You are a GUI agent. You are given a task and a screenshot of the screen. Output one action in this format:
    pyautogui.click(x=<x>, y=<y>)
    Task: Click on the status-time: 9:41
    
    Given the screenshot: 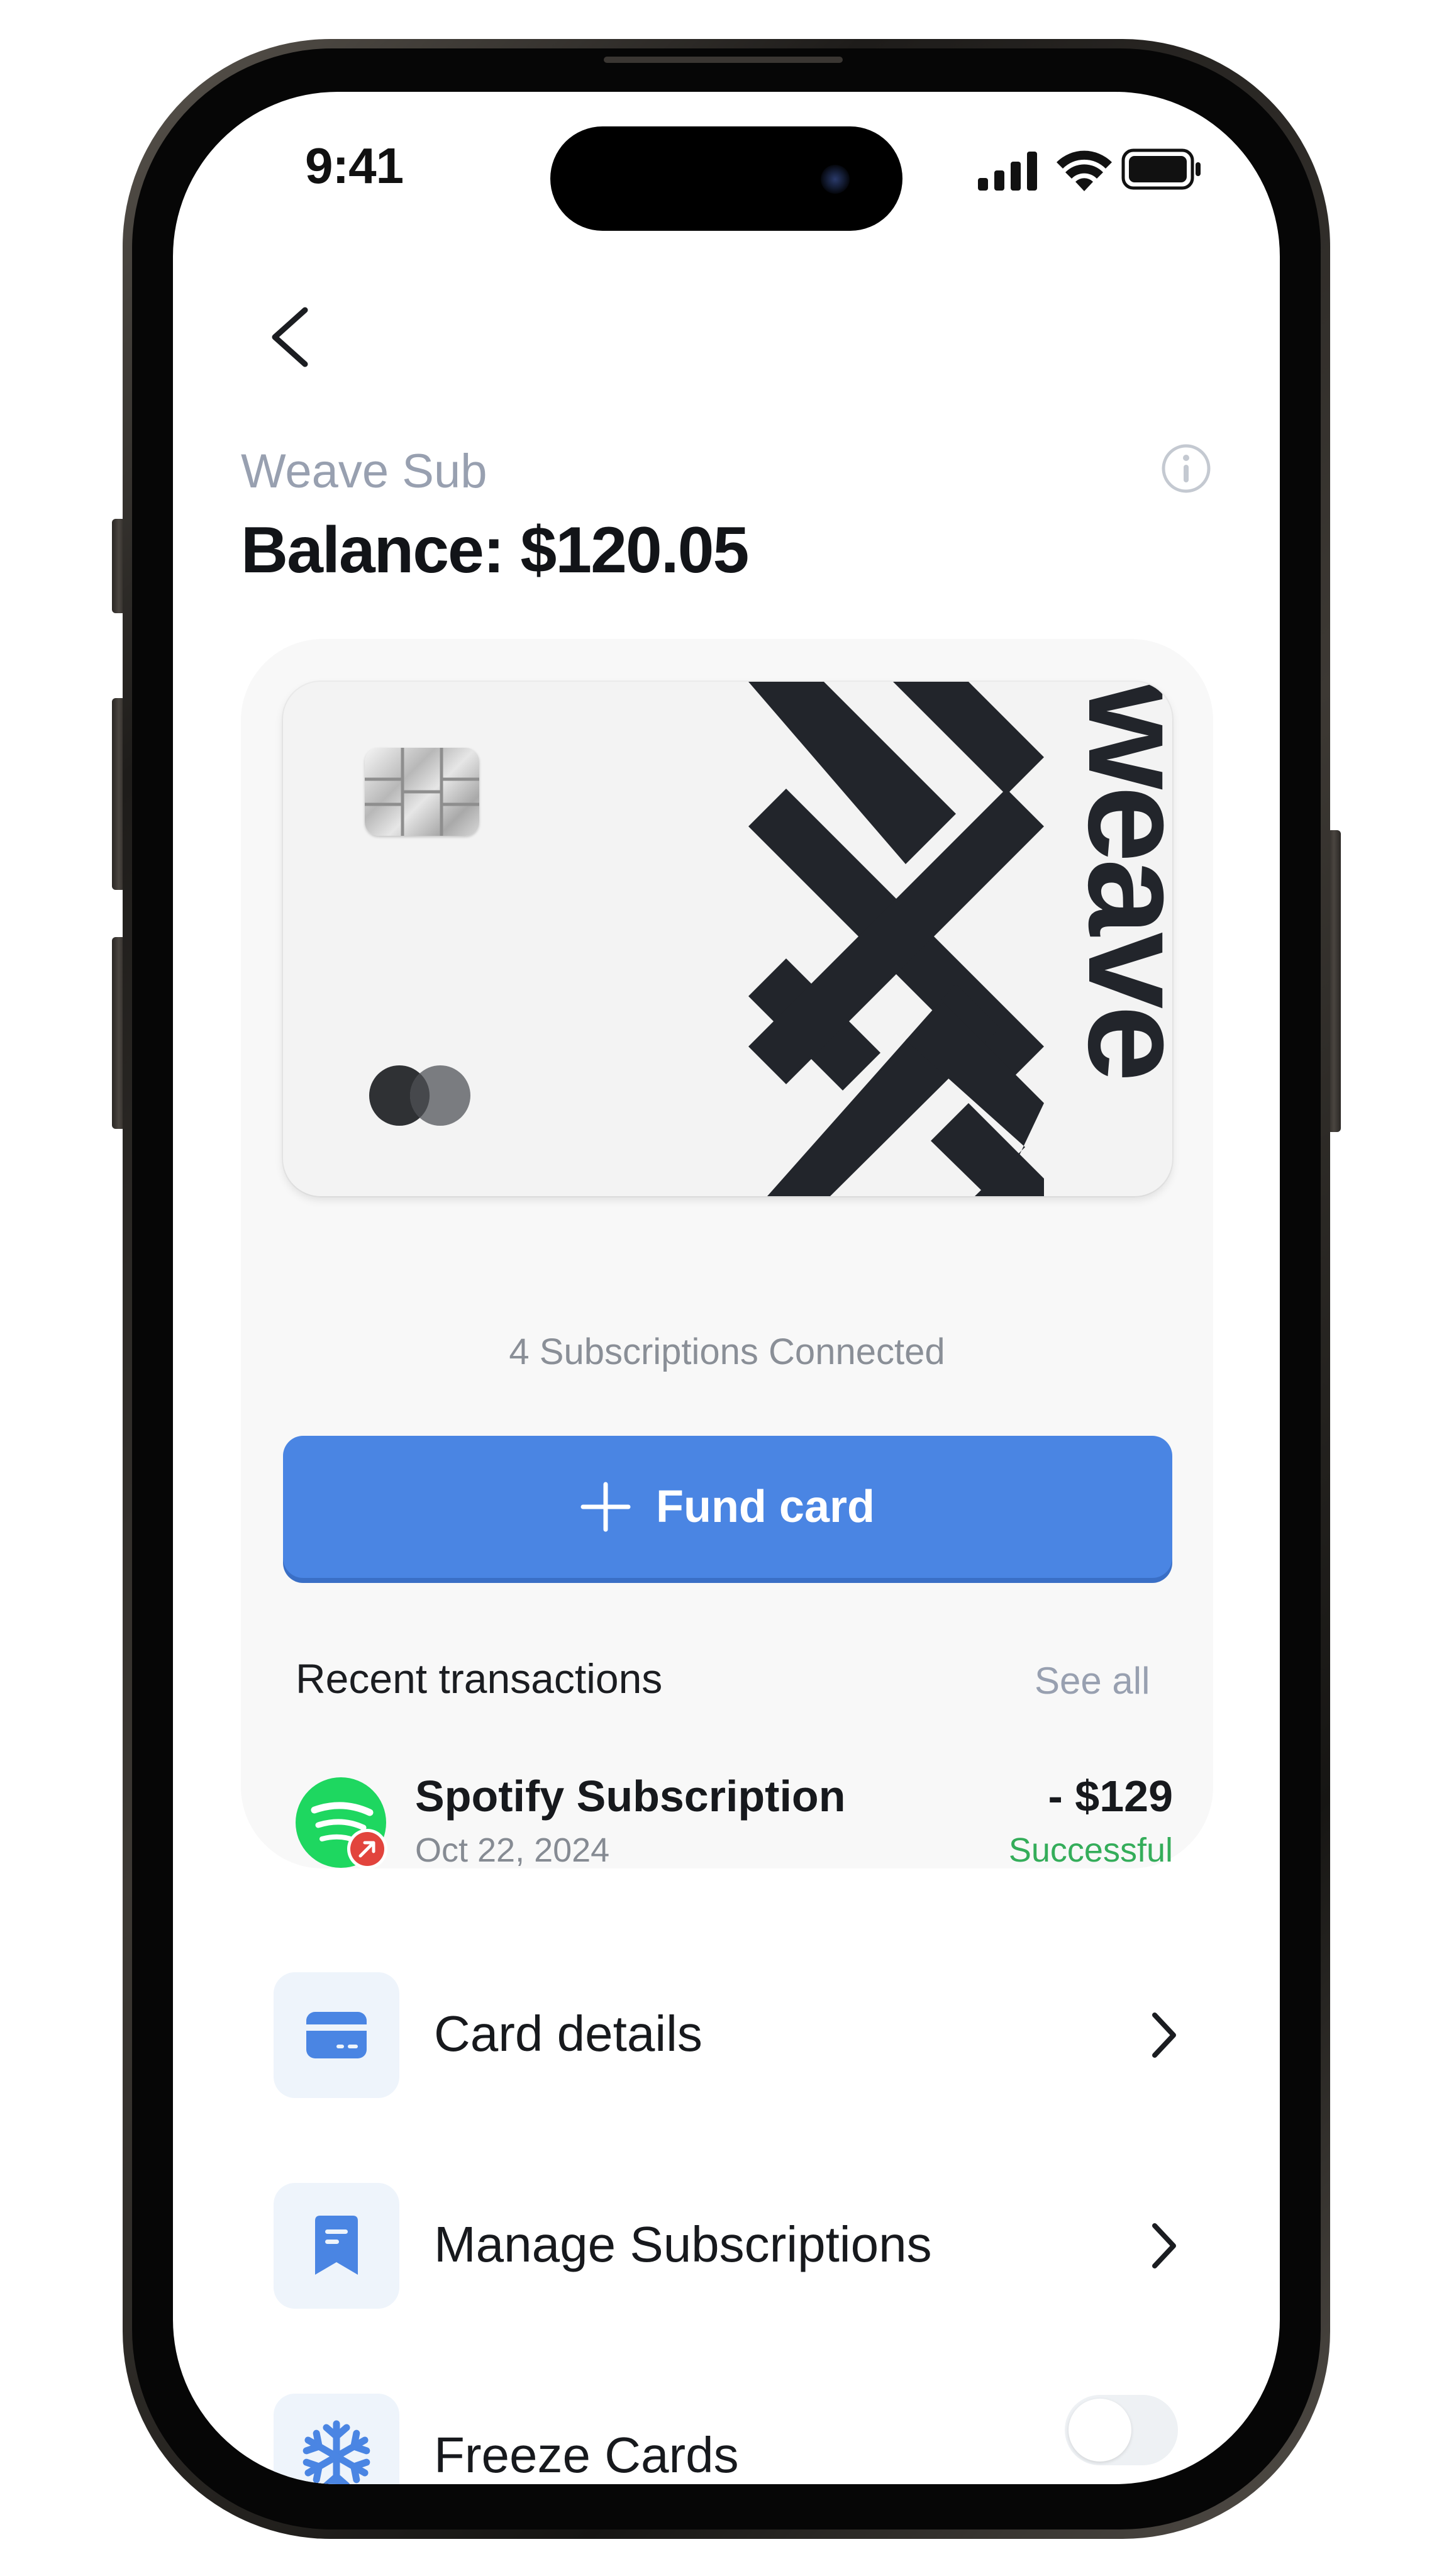 What is the action you would take?
    pyautogui.click(x=354, y=166)
    